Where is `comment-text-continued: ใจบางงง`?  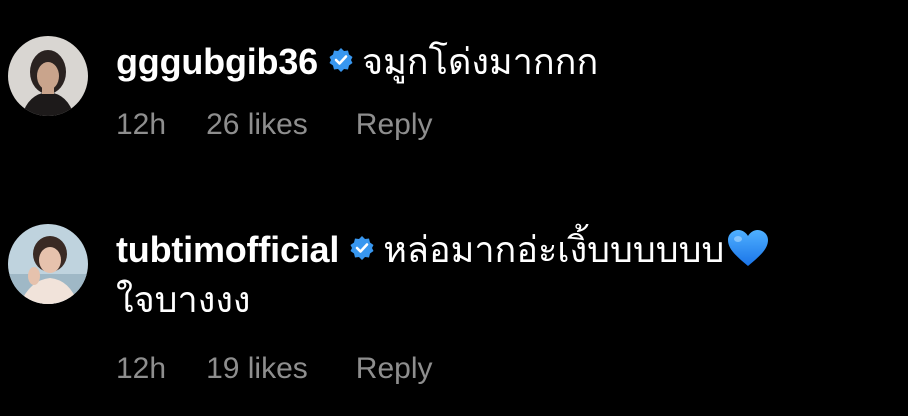
comment-text-continued: ใจบางงง is located at coordinates (183, 300).